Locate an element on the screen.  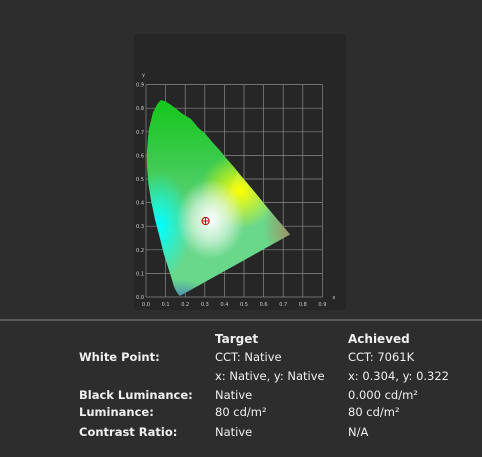
x-tick-label: 0.4 is located at coordinates (224, 305).